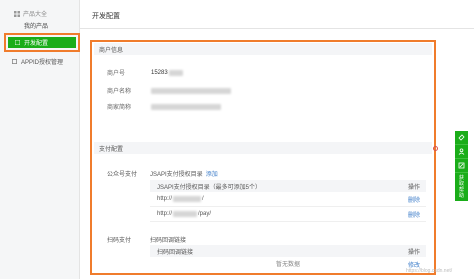 This screenshot has height=279, width=474. What do you see at coordinates (35, 15) in the screenshot?
I see `sidebar-group-label: 产品大全` at bounding box center [35, 15].